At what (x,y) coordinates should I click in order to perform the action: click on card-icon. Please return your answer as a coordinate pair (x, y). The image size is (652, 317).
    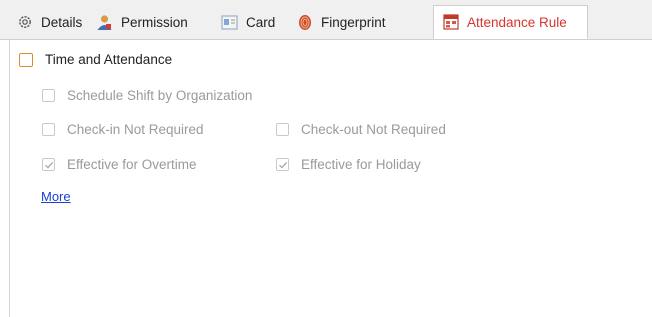
    Looking at the image, I should click on (229, 22).